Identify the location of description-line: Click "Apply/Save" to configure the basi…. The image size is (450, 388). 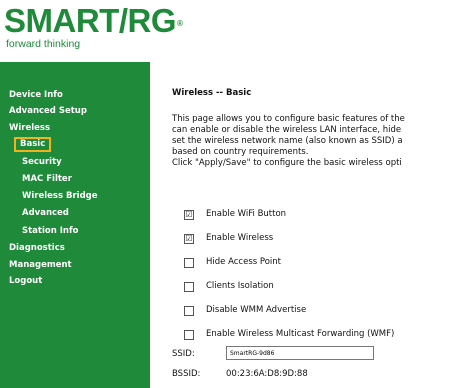
(287, 163).